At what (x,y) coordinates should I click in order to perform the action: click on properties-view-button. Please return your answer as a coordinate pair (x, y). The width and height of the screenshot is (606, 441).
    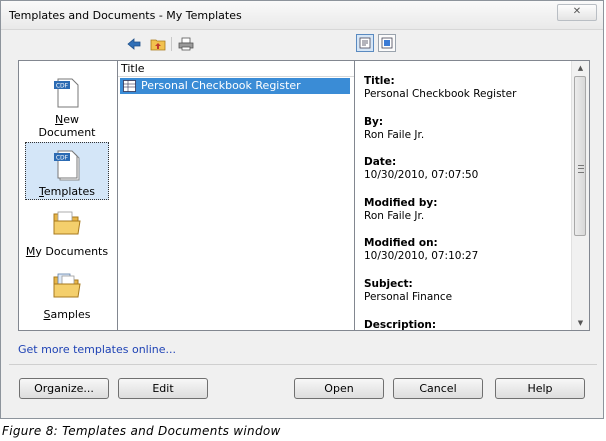
    Looking at the image, I should click on (387, 43).